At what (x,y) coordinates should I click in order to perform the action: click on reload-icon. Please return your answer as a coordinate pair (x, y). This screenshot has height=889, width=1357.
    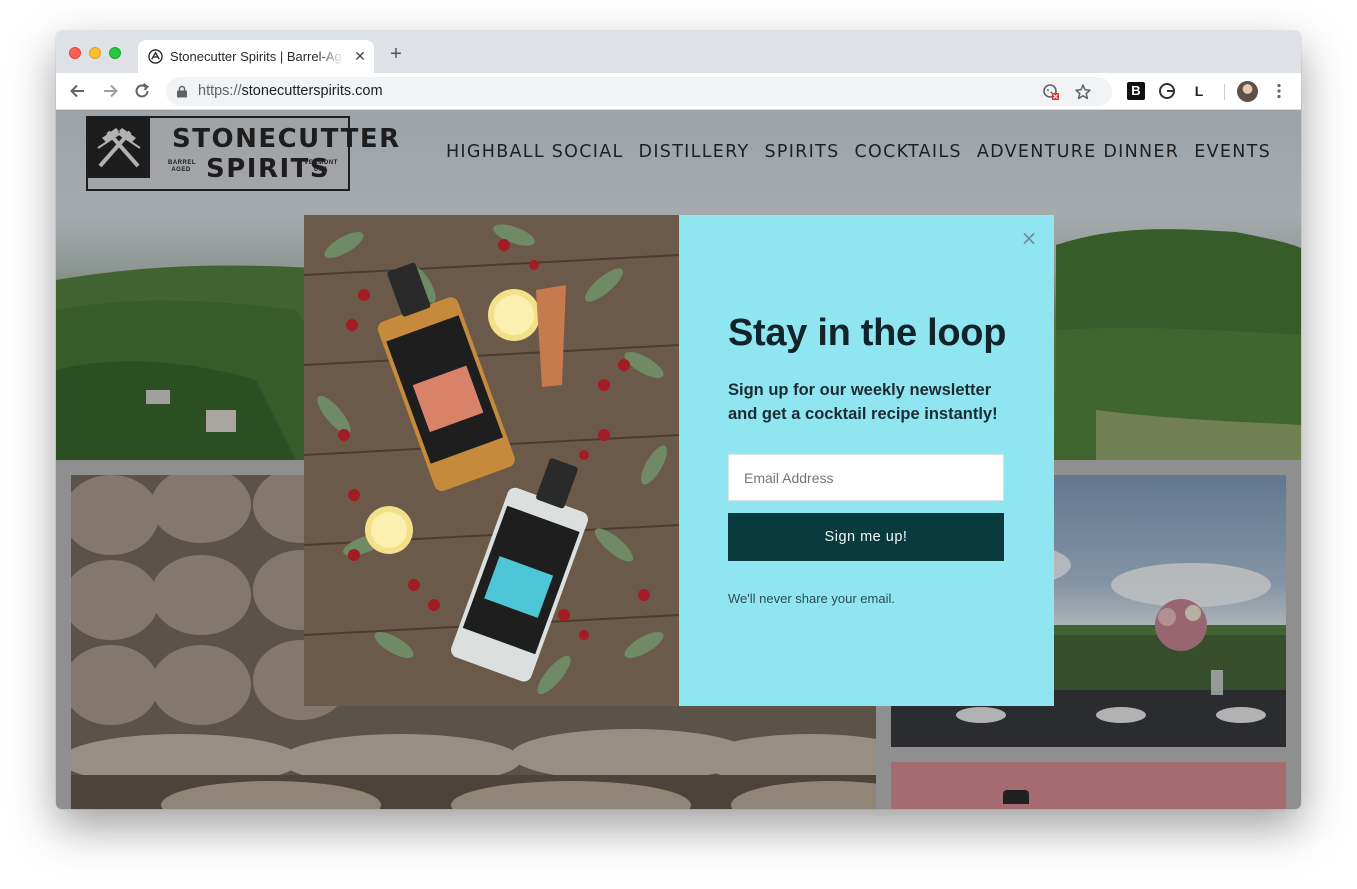
    Looking at the image, I should click on (142, 91).